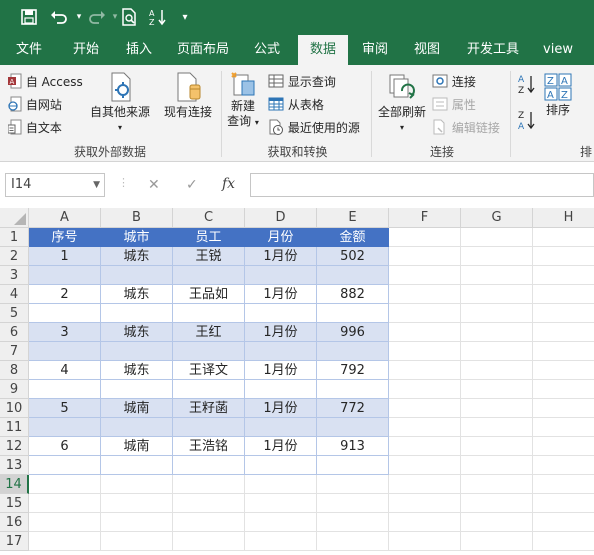  Describe the element at coordinates (14, 275) in the screenshot. I see `row-header-3: 3` at that location.